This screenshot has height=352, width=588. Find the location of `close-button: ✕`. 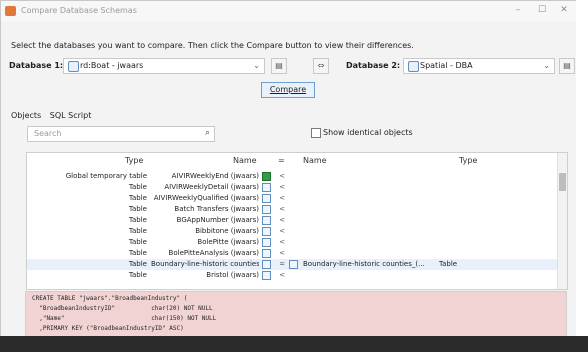

close-button: ✕ is located at coordinates (564, 11).